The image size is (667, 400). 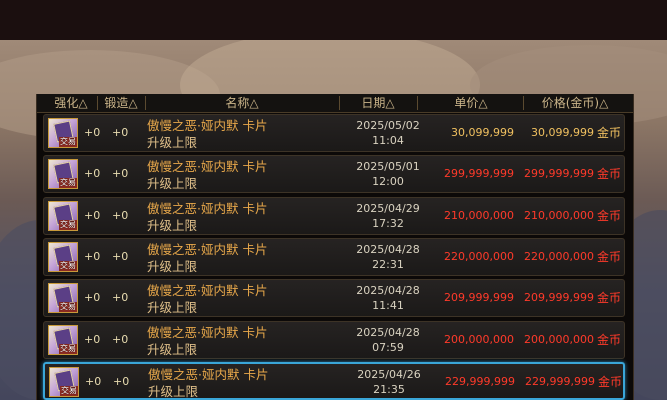 What do you see at coordinates (242, 103) in the screenshot?
I see `header-name: 名称△` at bounding box center [242, 103].